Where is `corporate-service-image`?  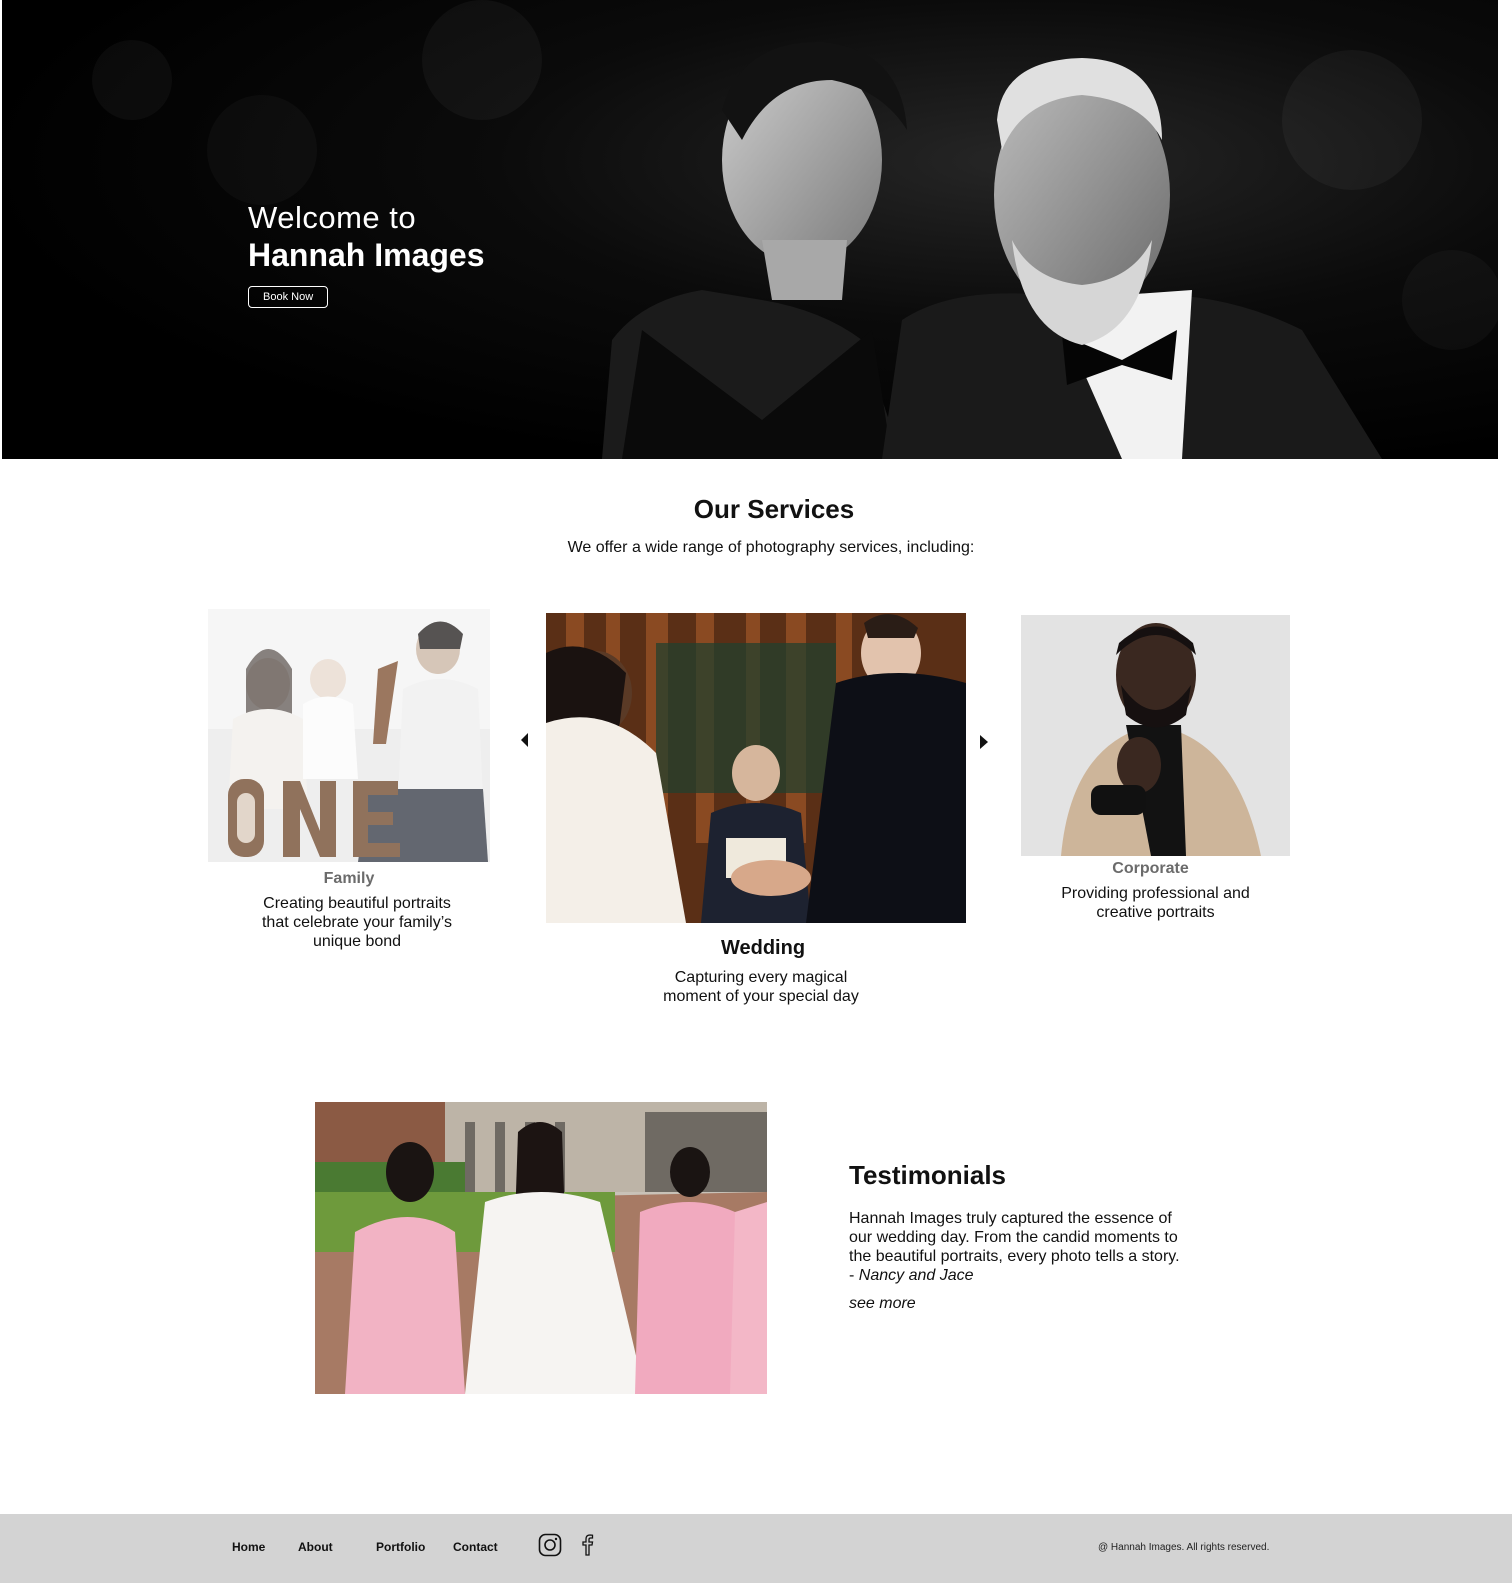 corporate-service-image is located at coordinates (1155, 735).